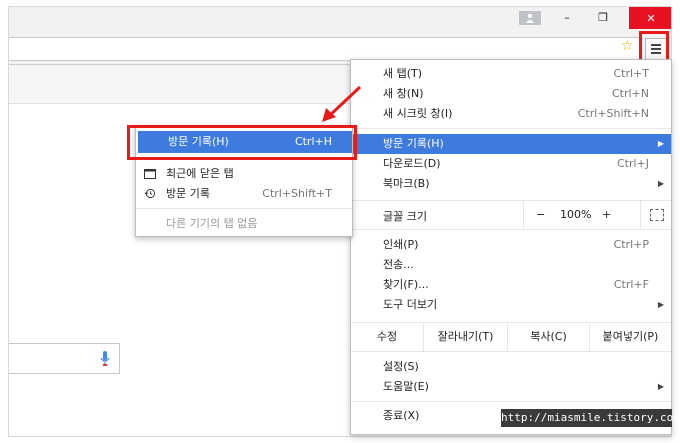  I want to click on paste-button: 붙여넣기(P), so click(630, 337).